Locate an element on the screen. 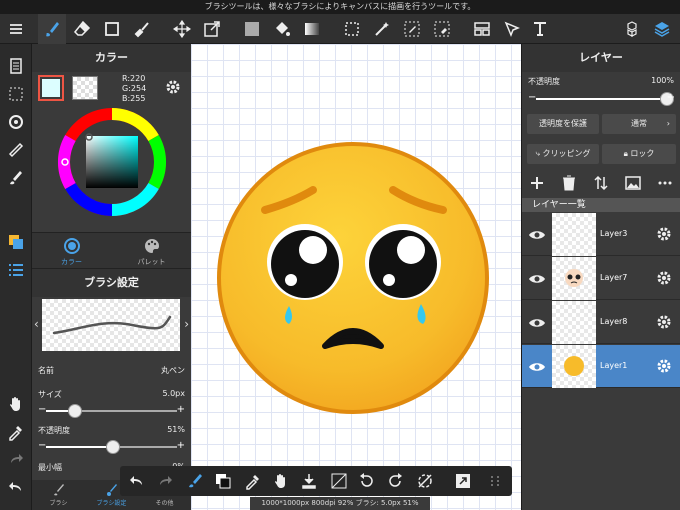 The image size is (680, 510). prev-brush-arrow-icon: ‹ is located at coordinates (36, 324).